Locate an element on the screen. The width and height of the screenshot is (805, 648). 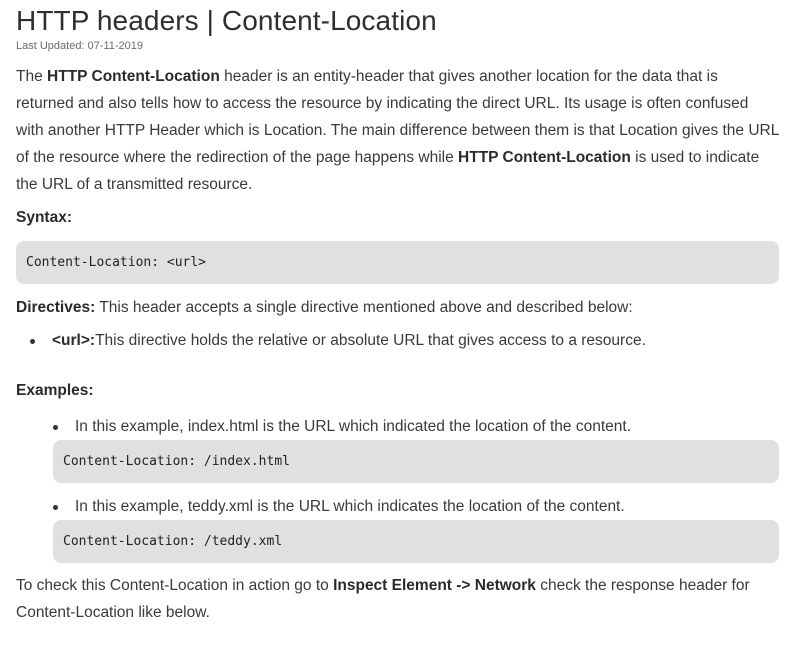
directives-heading: Directives: is located at coordinates (56, 307).